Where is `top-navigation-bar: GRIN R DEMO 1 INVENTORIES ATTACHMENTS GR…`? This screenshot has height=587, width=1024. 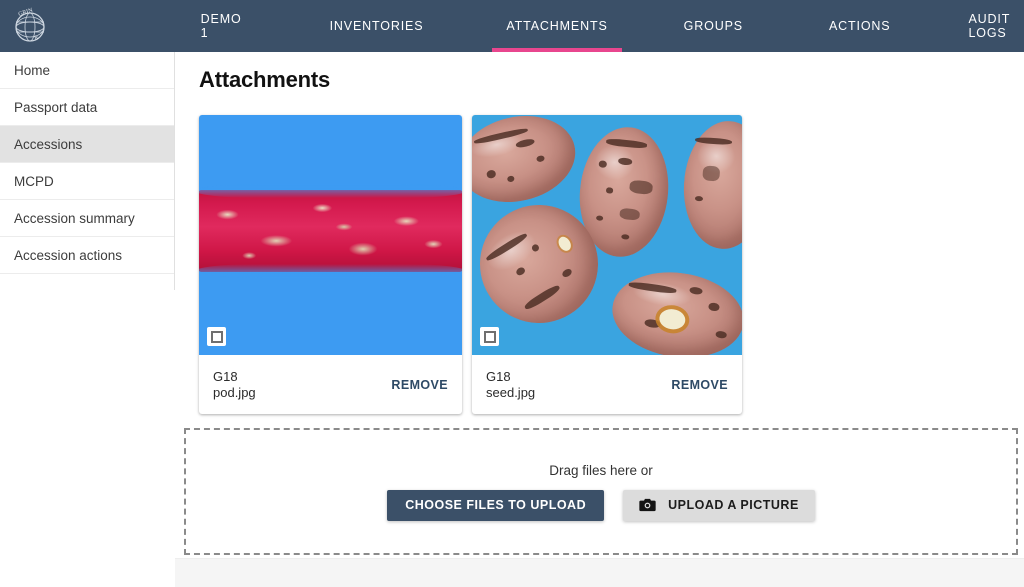
top-navigation-bar: GRIN R DEMO 1 INVENTORIES ATTACHMENTS GR… is located at coordinates (512, 26).